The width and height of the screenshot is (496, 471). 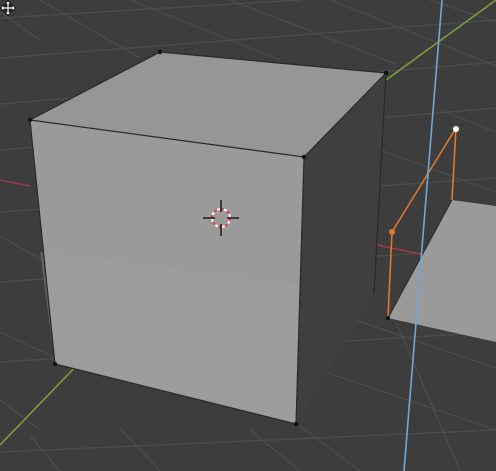 I want to click on plane-vertex, so click(x=388, y=318).